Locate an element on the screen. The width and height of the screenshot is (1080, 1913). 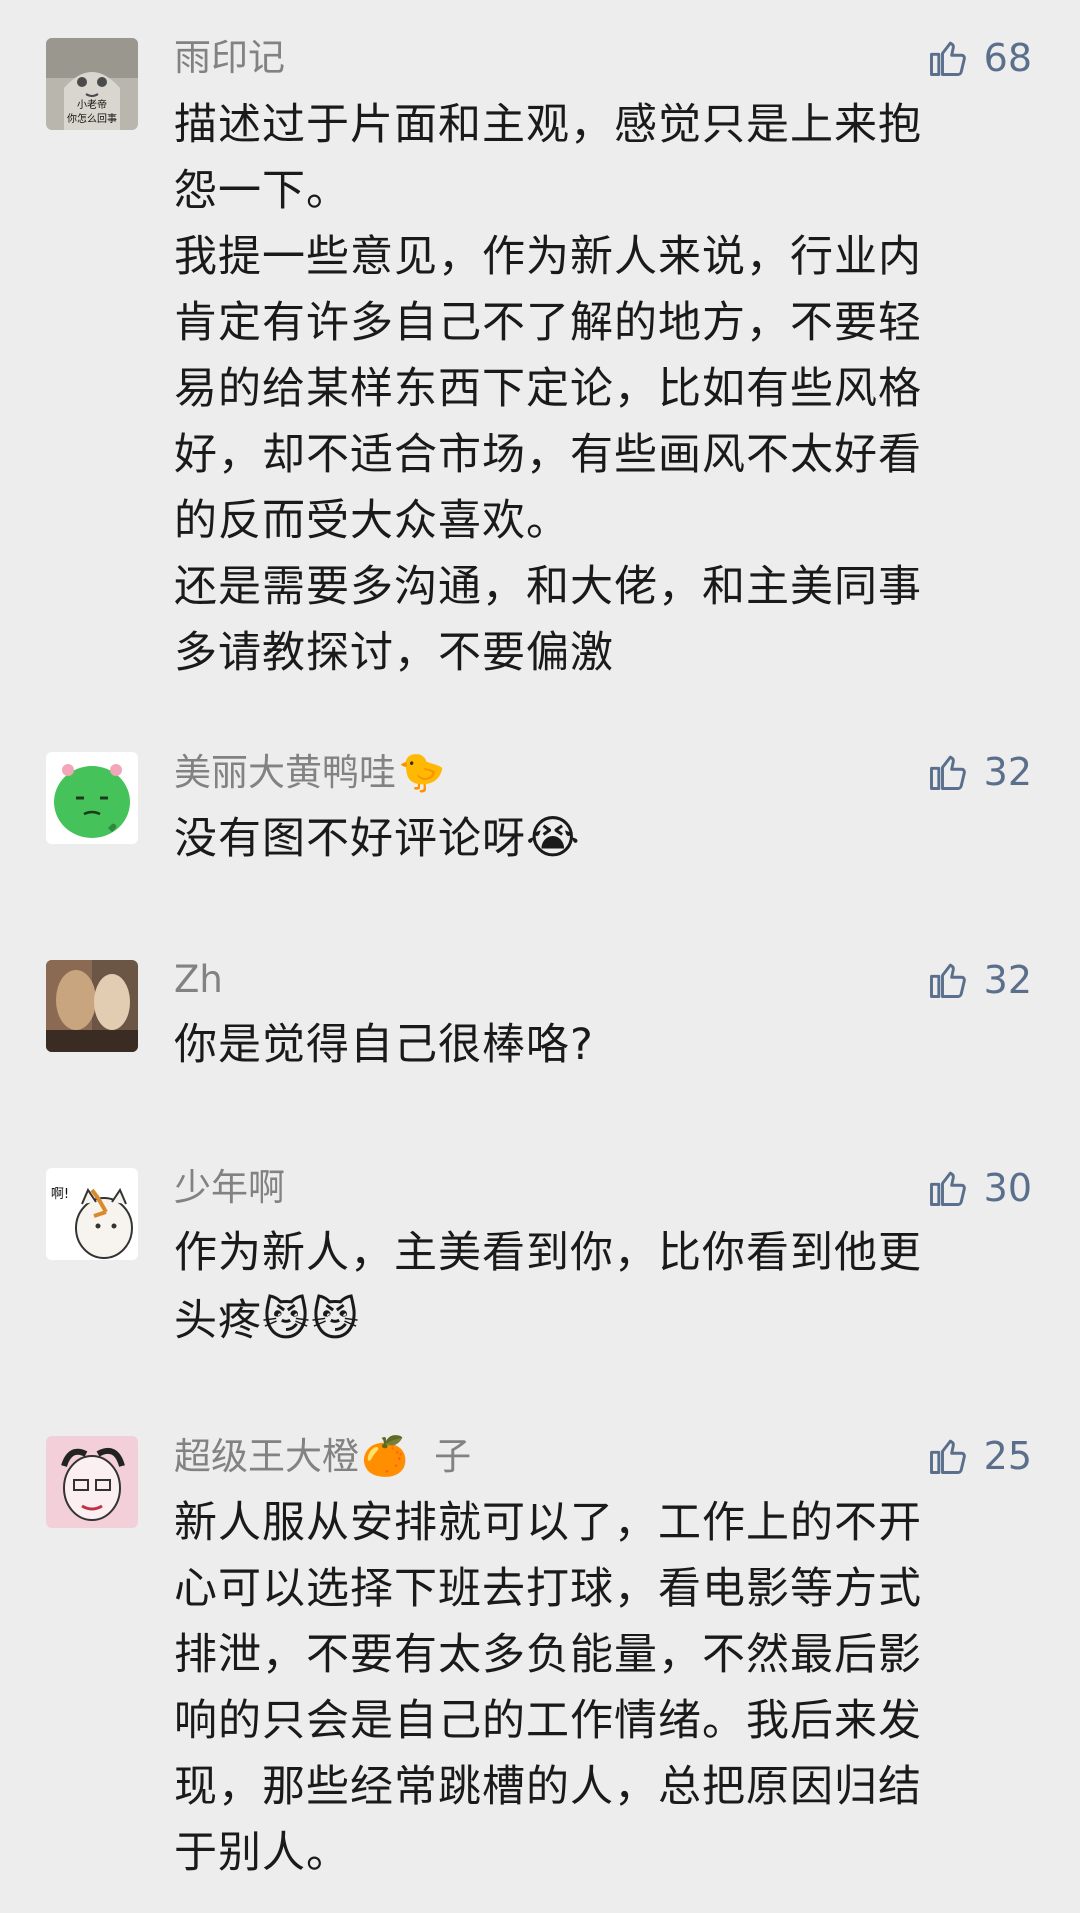
comment-line: 心可以选择下班去打球，看电影等方式 is located at coordinates (548, 1589).